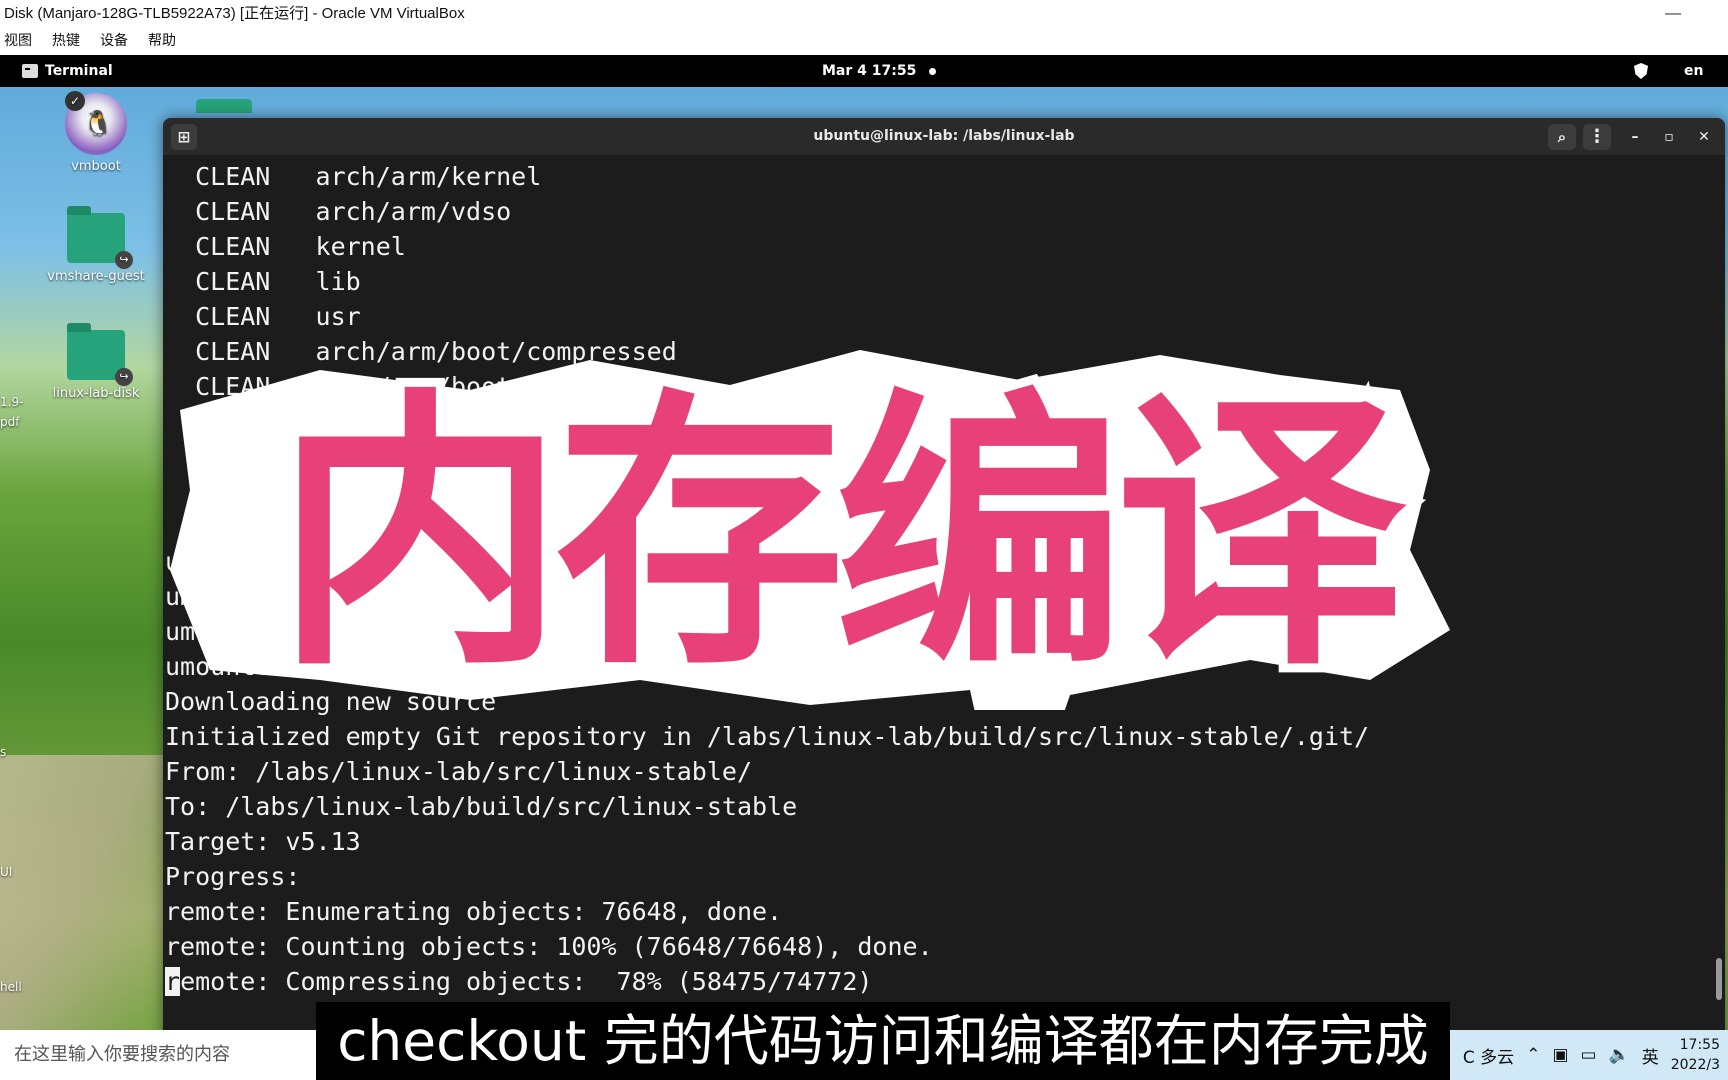  I want to click on ime-indicator: 英, so click(1650, 1055).